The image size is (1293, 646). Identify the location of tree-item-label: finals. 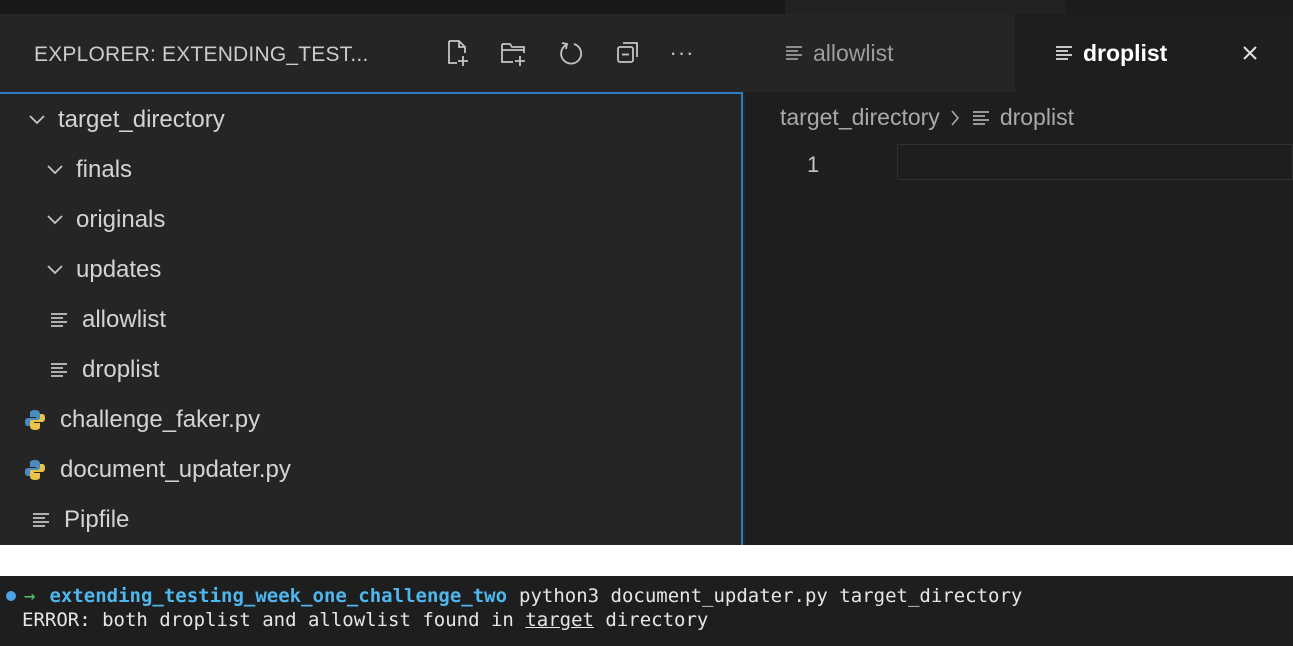
(104, 169).